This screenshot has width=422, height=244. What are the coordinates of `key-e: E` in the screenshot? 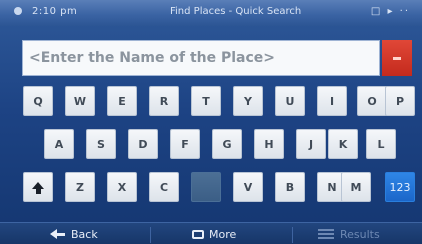 It's located at (122, 101).